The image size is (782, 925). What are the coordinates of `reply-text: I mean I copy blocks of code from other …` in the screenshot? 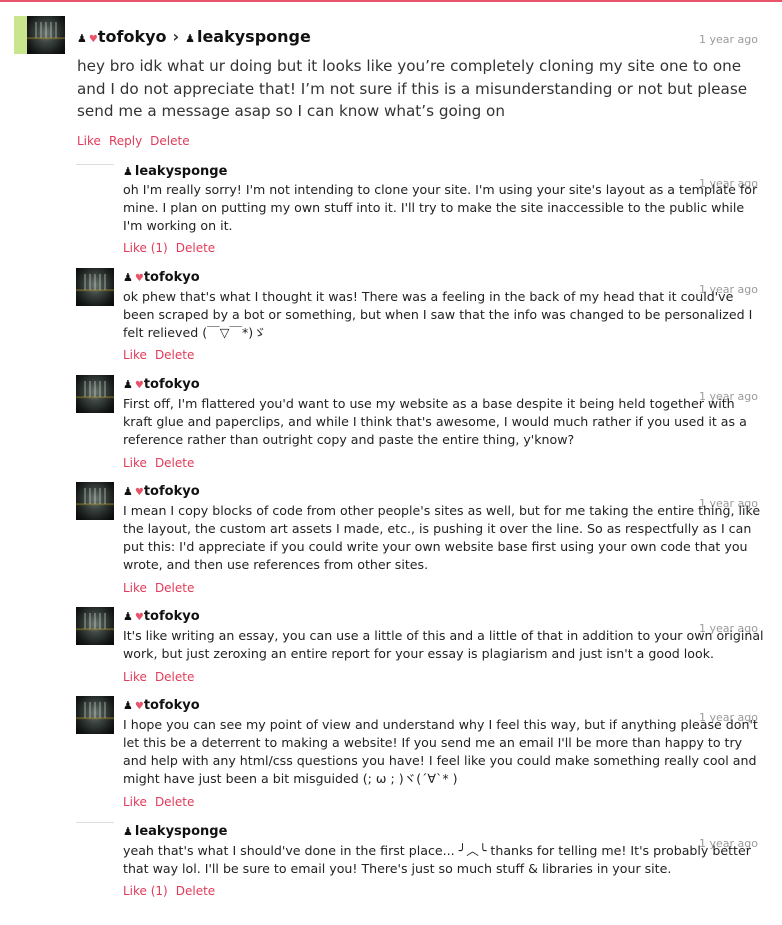 It's located at (442, 537).